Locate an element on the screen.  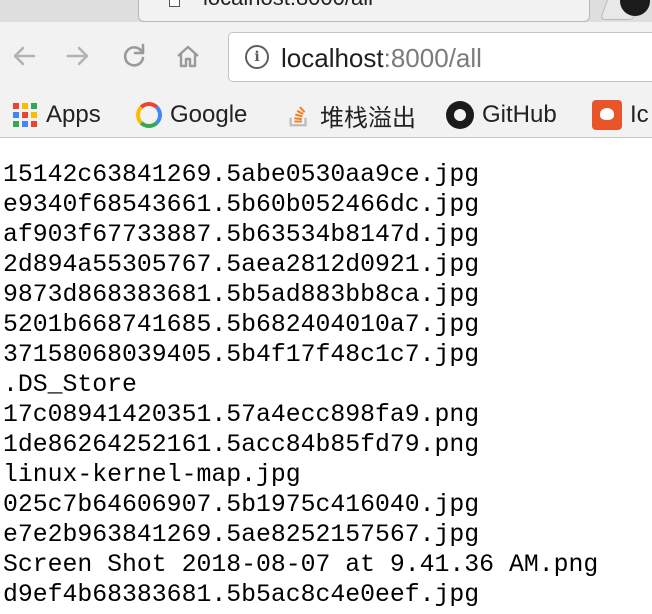
file-entry: af903f67733887.5b63534b8147d.jpg is located at coordinates (241, 235).